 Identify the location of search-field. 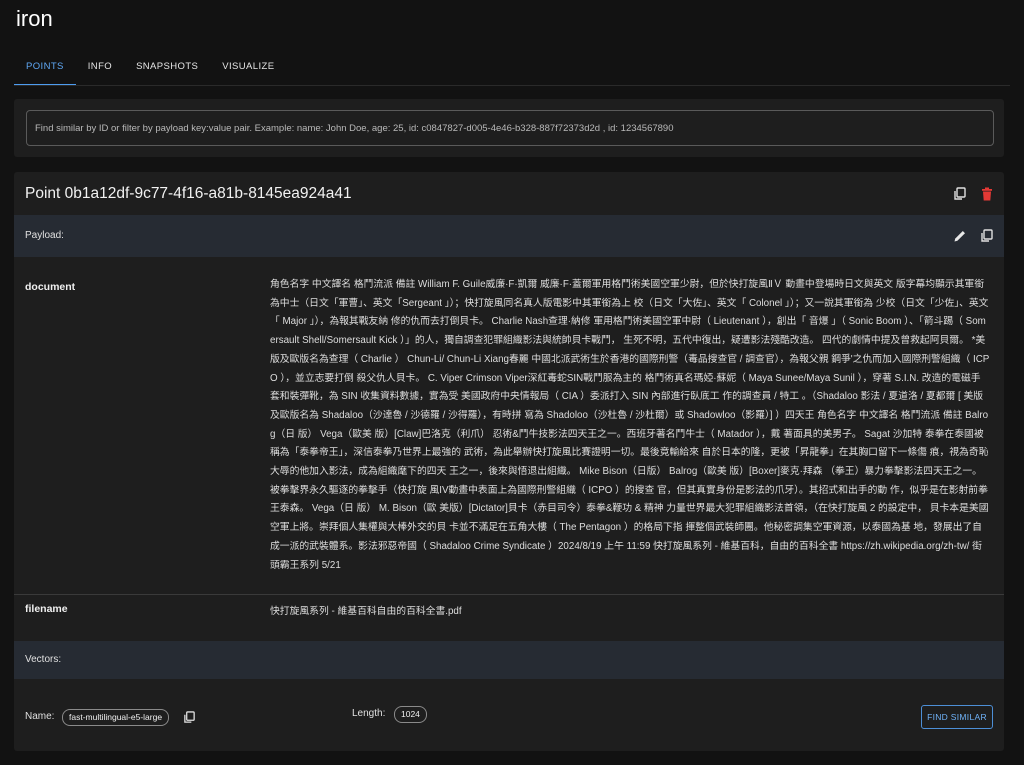
(510, 128).